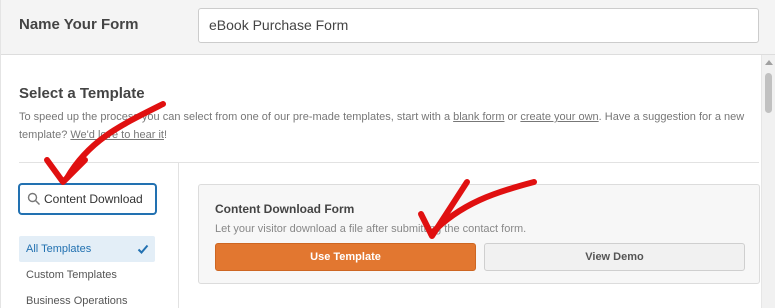 This screenshot has height=308, width=775. What do you see at coordinates (178, 235) in the screenshot?
I see `sidebar-divider` at bounding box center [178, 235].